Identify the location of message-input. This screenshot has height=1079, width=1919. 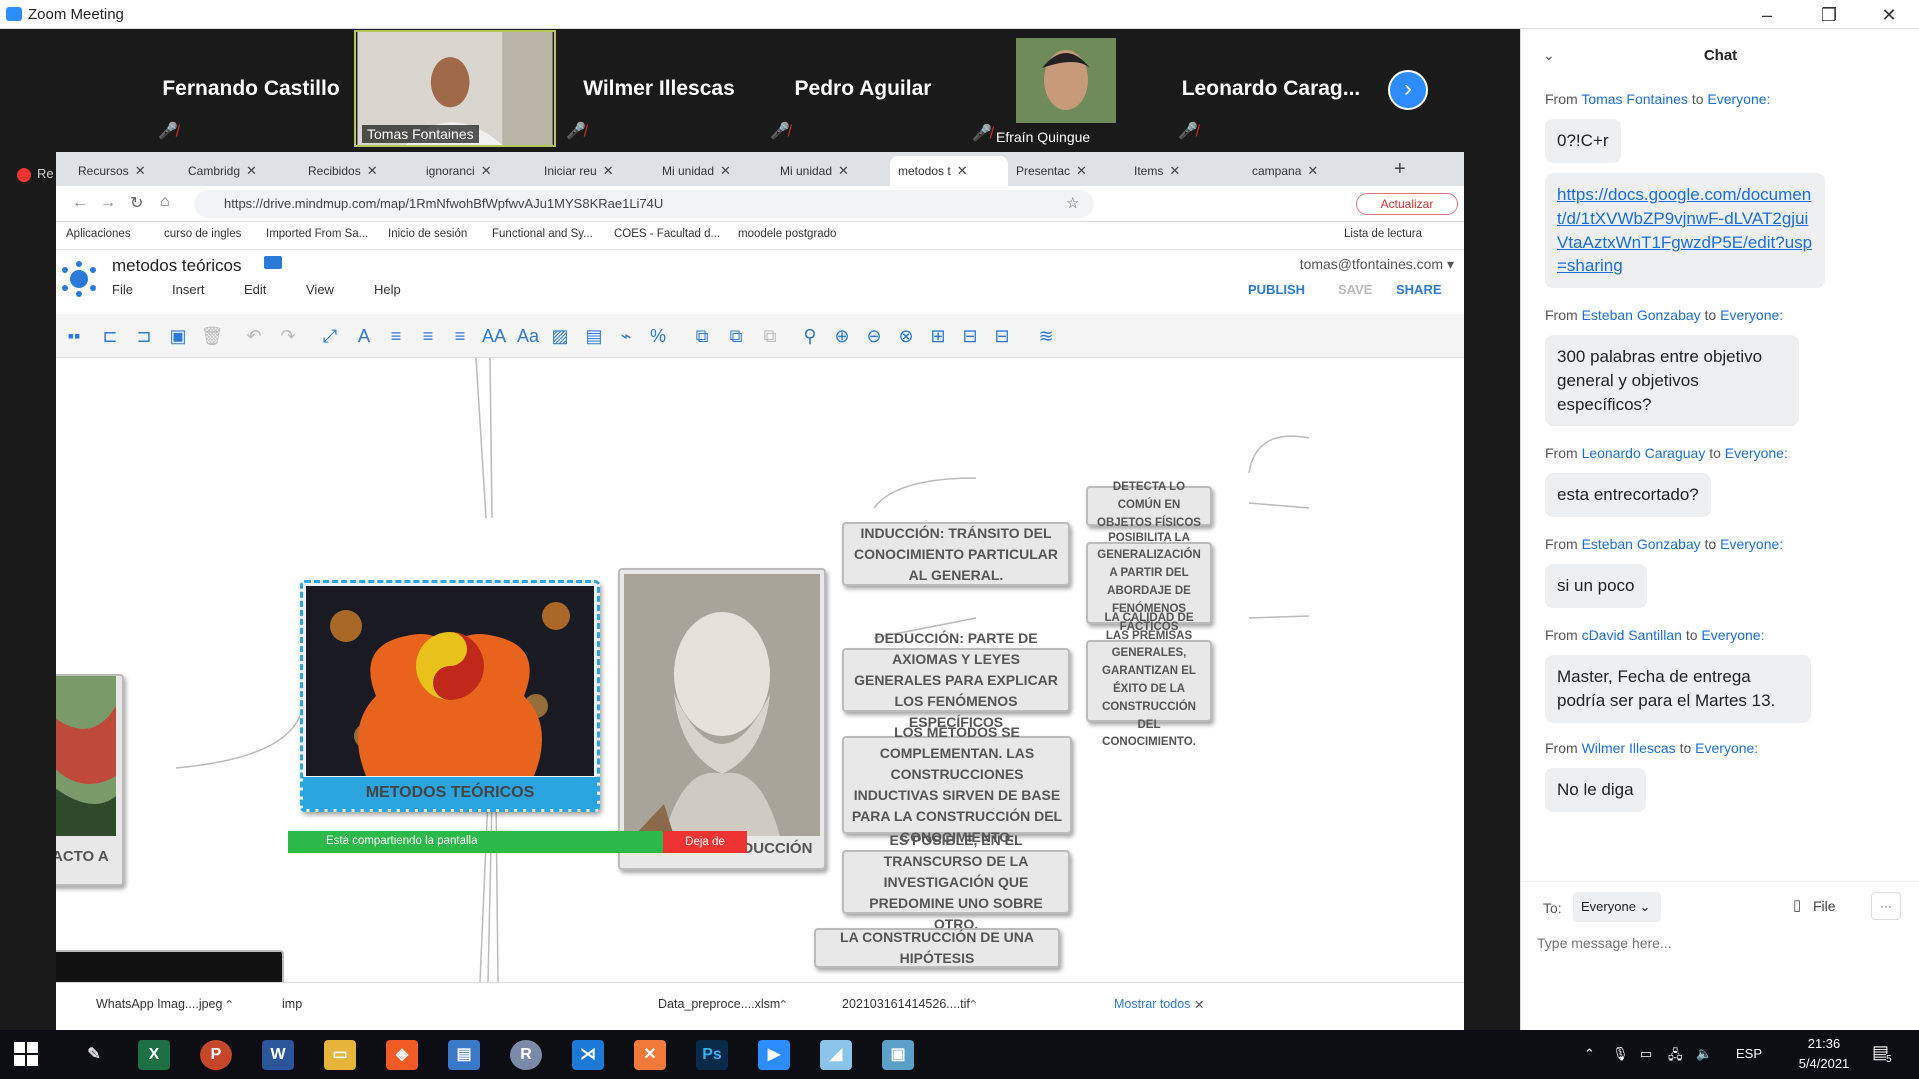
(1717, 943).